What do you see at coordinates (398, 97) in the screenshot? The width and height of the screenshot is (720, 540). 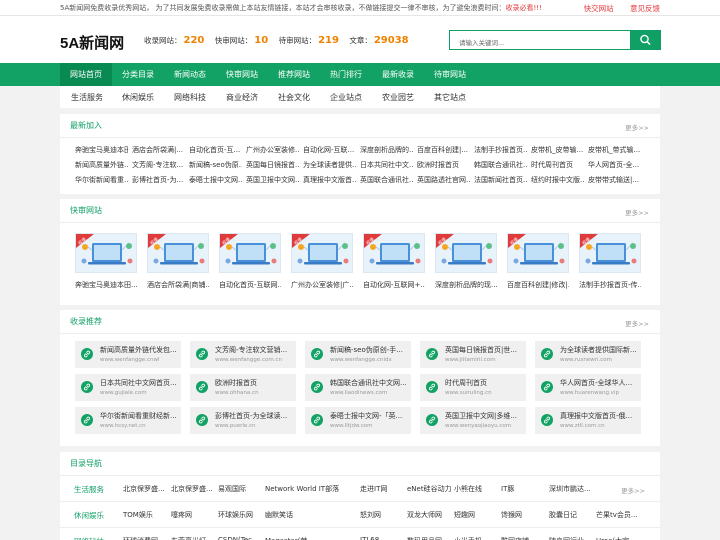 I see `subnav-agriculture: 农业园艺` at bounding box center [398, 97].